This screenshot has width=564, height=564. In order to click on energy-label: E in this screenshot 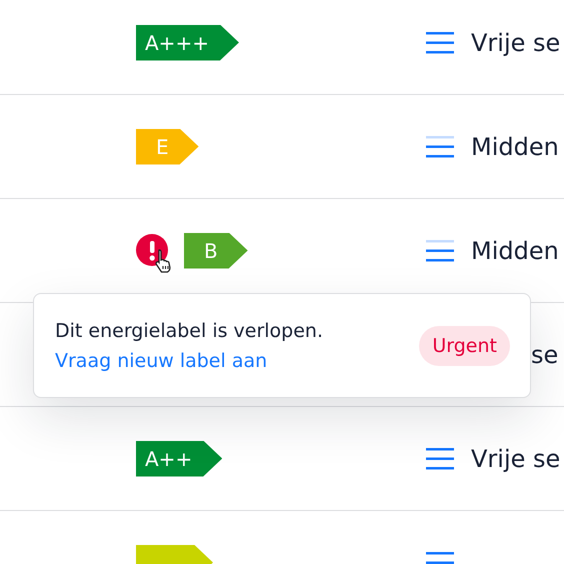, I will do `click(167, 146)`.